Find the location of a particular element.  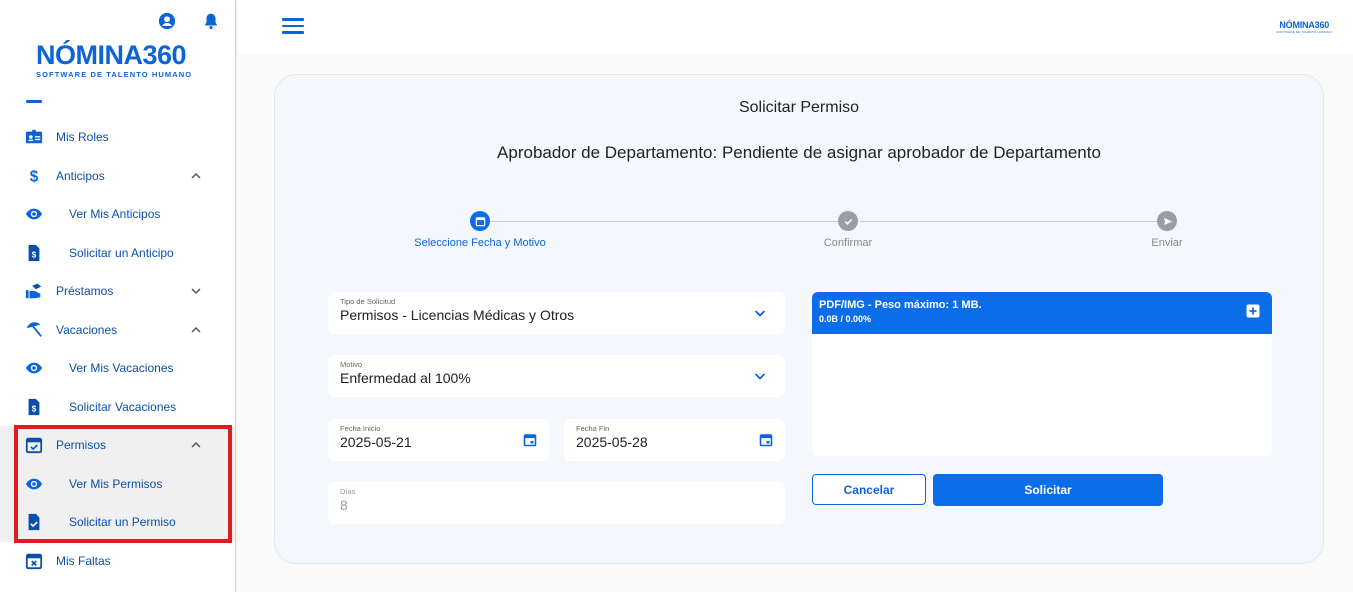

sidebar-item-label: Vacaciones is located at coordinates (87, 329).